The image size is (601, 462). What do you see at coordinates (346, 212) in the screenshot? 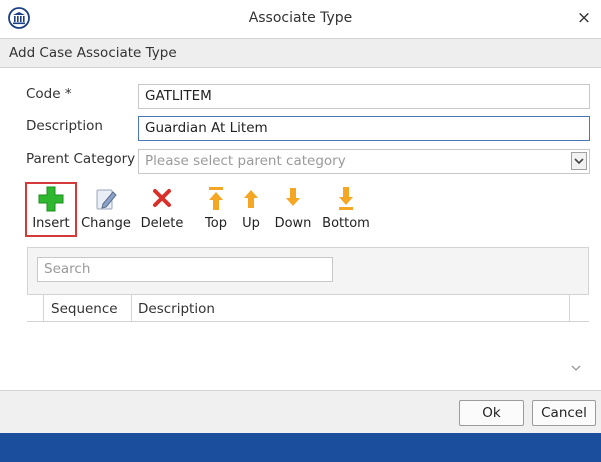
I see `bottom-button: Bottom` at bounding box center [346, 212].